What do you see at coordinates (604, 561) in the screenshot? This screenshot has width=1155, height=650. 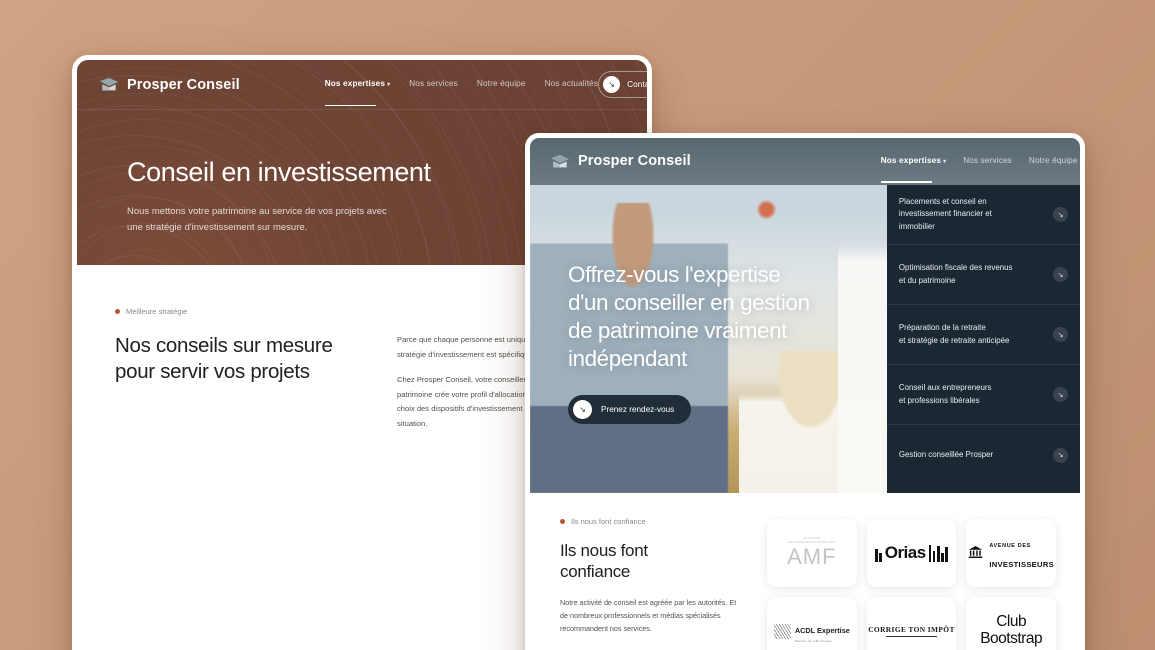 I see `trust-heading: Ils nous font confiance` at bounding box center [604, 561].